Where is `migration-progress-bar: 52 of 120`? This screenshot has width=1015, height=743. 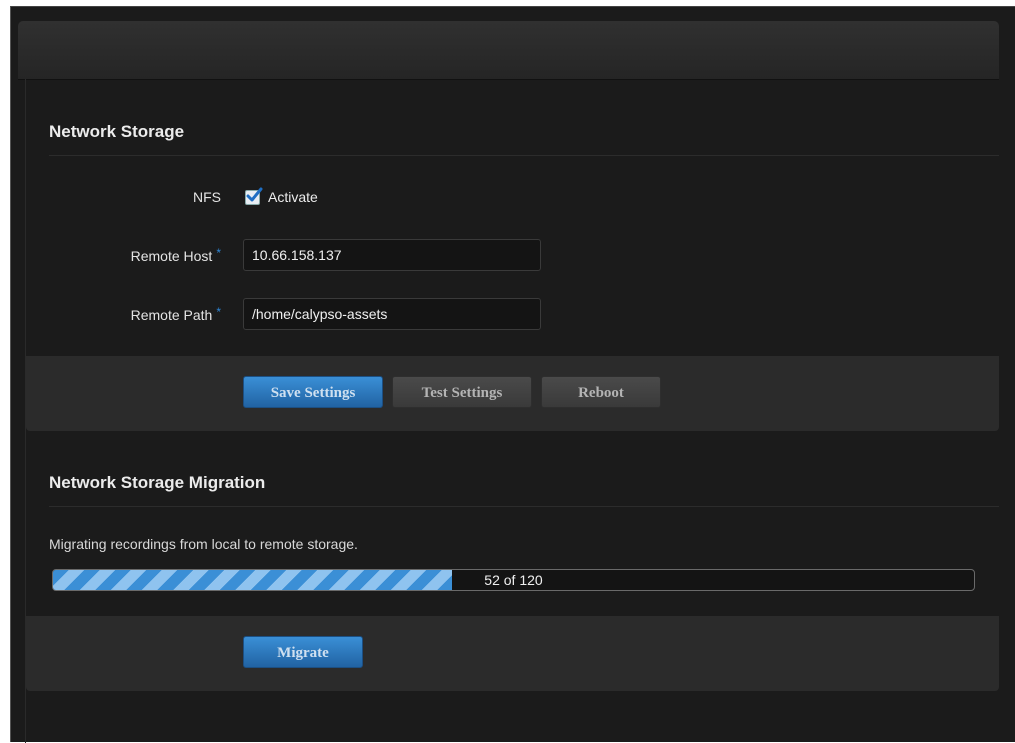
migration-progress-bar: 52 of 120 is located at coordinates (513, 580).